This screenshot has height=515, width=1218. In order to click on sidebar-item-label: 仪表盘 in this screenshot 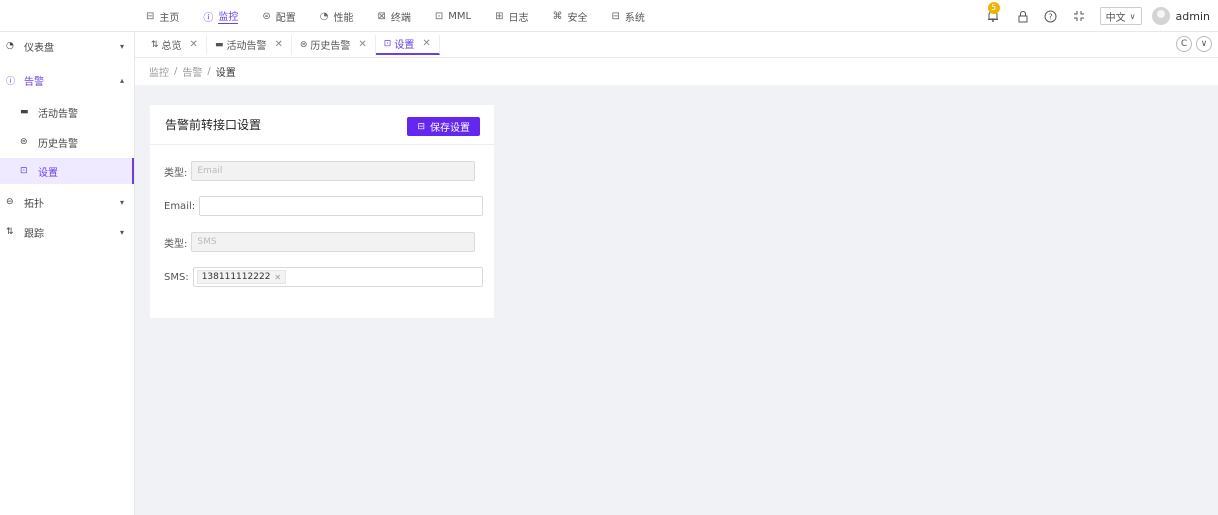, I will do `click(39, 48)`.